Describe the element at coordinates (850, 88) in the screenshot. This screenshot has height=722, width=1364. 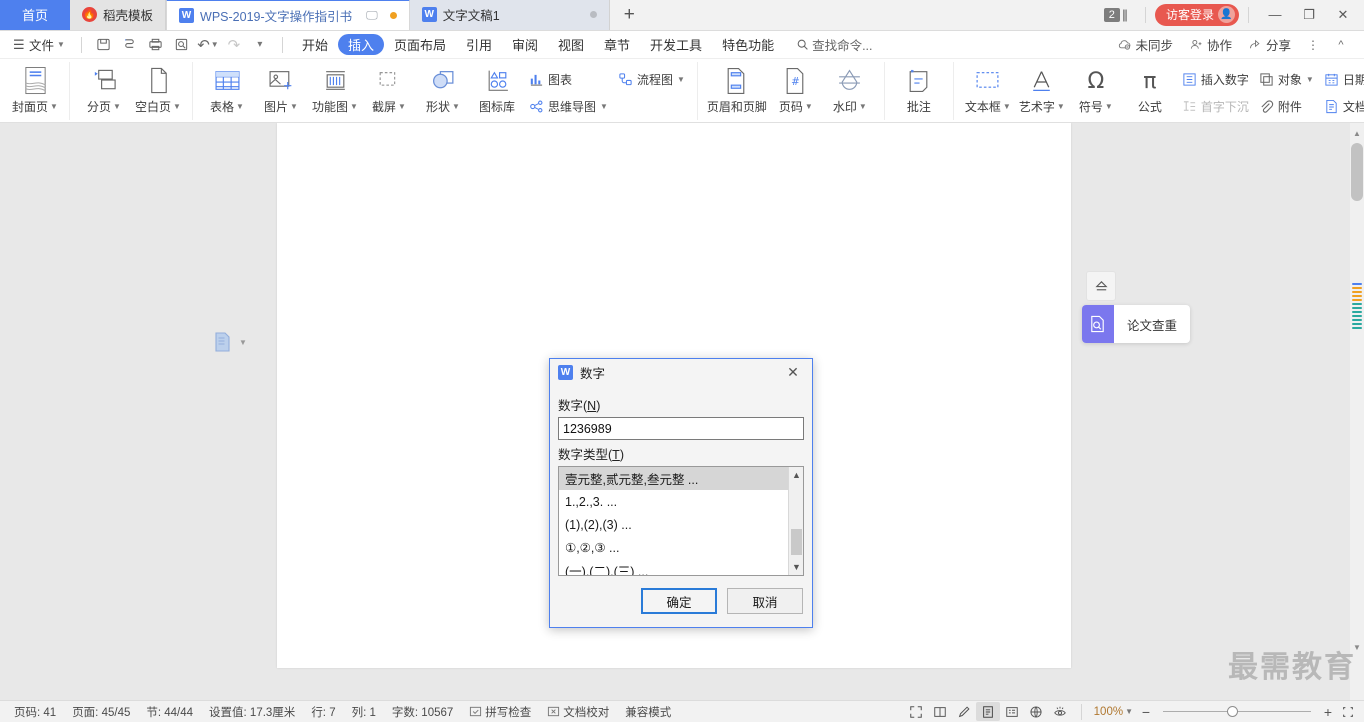
I see `watermark-button: 水印 ▼` at that location.